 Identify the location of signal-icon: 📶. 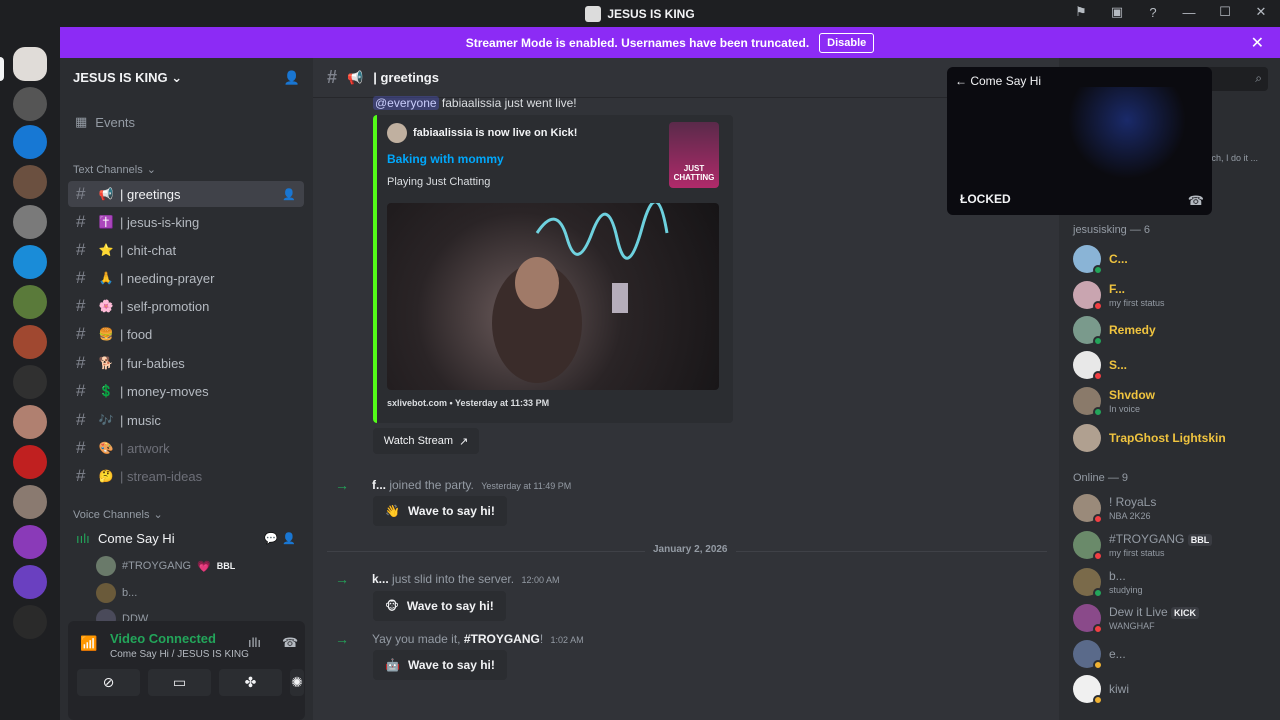
(88, 643).